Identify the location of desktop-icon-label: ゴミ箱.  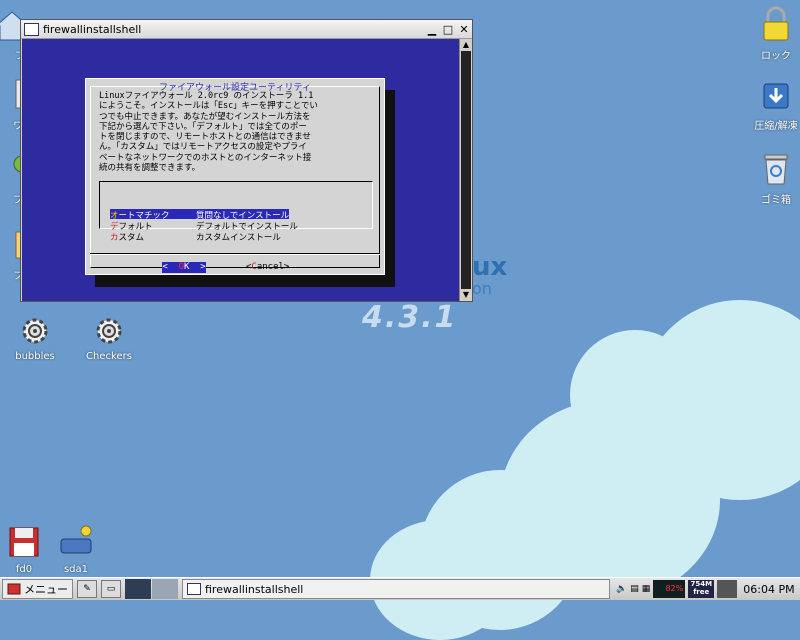
(776, 200).